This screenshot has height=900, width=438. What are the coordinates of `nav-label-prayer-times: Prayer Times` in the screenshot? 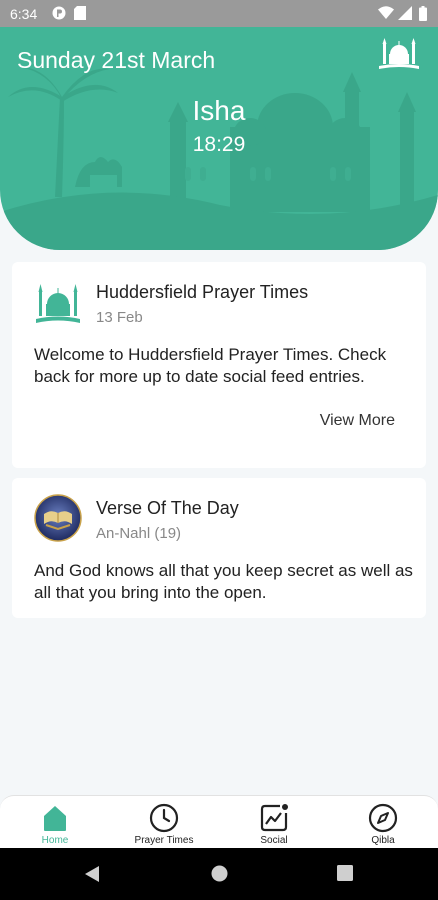 It's located at (164, 840).